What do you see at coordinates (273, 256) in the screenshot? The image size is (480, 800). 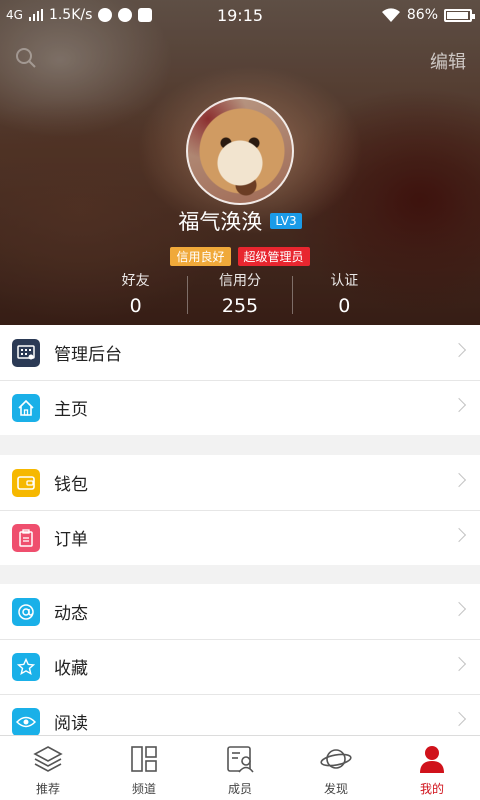 I see `admin-badge: 超级管理员` at bounding box center [273, 256].